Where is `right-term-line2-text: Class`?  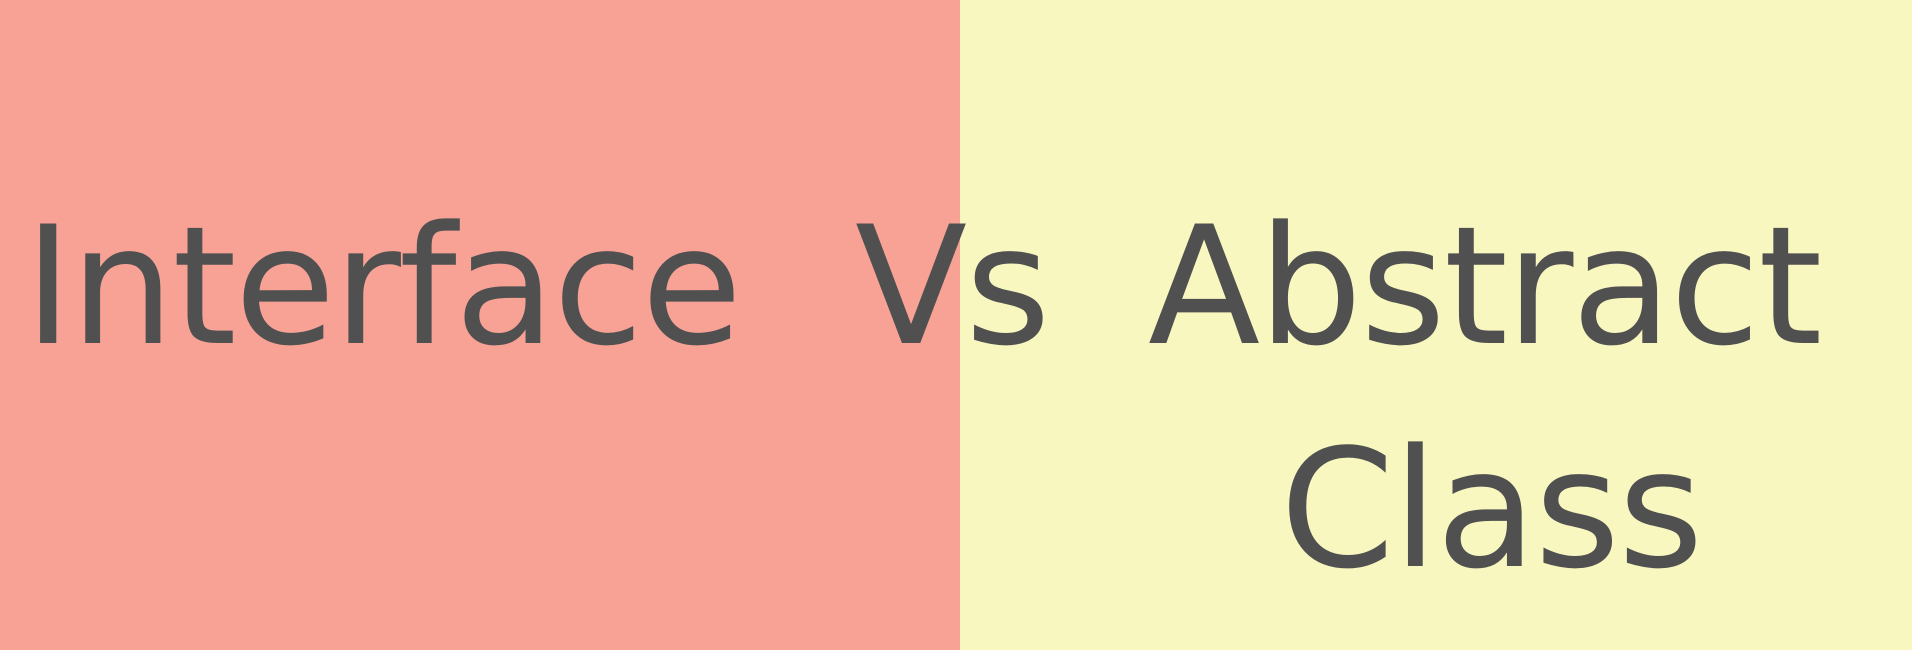
right-term-line2-text: Class is located at coordinates (1491, 509).